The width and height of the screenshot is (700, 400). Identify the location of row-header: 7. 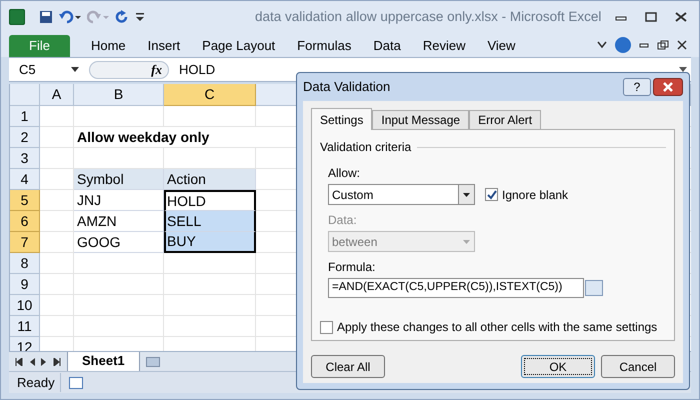
(25, 242).